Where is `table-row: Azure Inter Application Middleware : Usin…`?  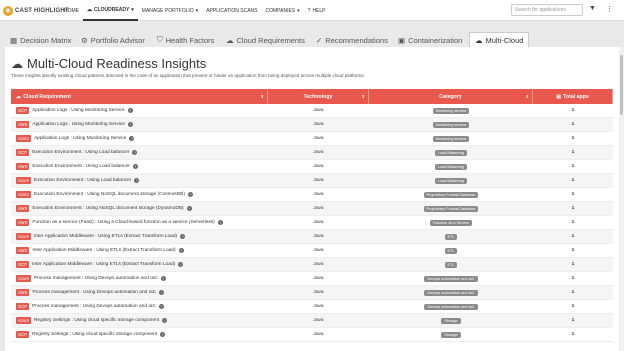 table-row: Azure Inter Application Middleware : Usin… is located at coordinates (312, 237).